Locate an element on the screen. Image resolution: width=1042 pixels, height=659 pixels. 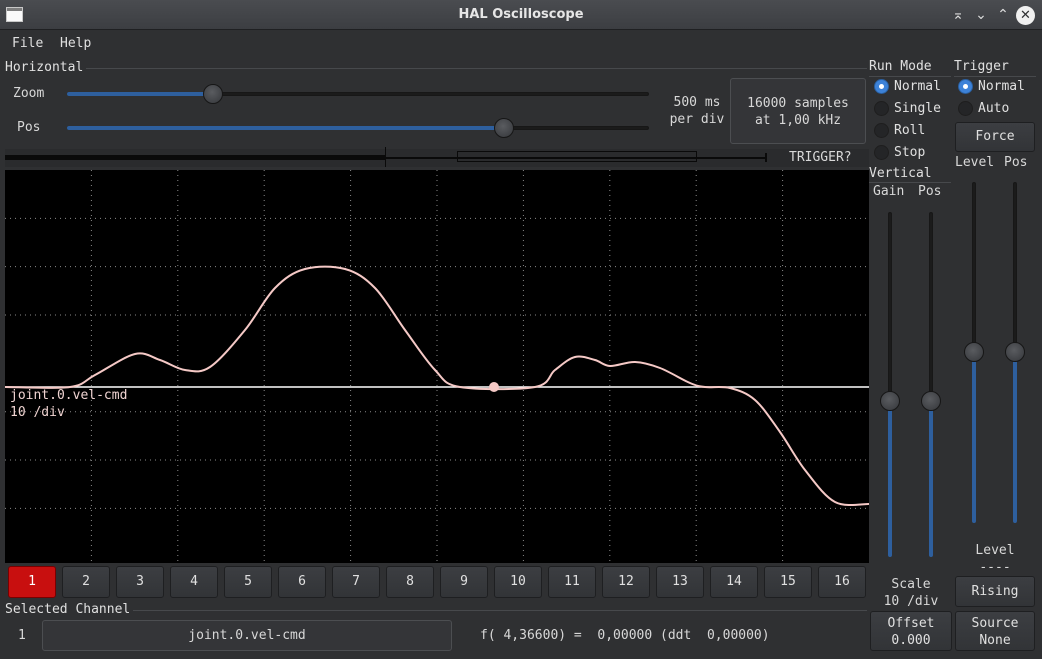
trigger-level-readout: Level ---- is located at coordinates (995, 559).